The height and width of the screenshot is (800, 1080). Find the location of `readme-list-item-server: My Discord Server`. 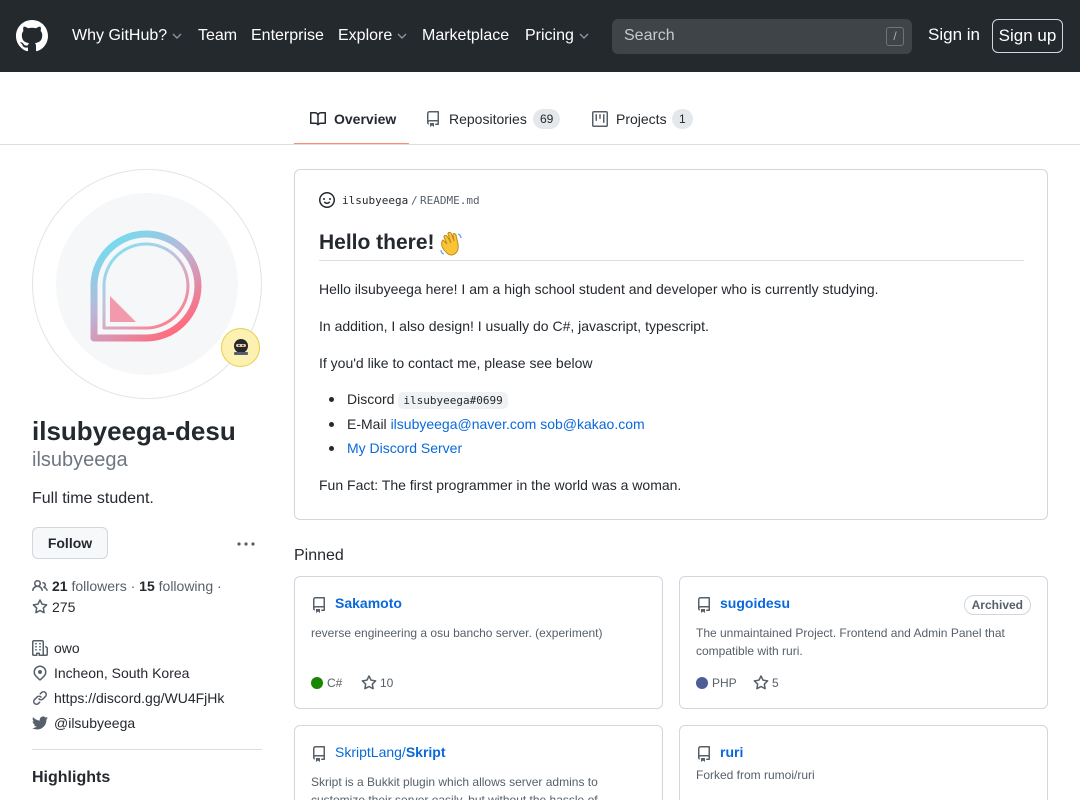

readme-list-item-server: My Discord Server is located at coordinates (404, 448).